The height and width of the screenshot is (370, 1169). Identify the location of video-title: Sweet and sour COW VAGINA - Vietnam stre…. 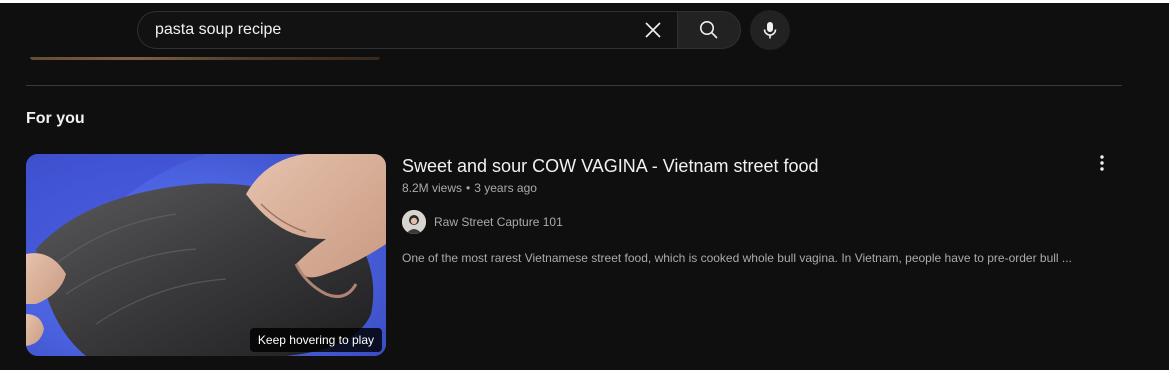
(610, 166).